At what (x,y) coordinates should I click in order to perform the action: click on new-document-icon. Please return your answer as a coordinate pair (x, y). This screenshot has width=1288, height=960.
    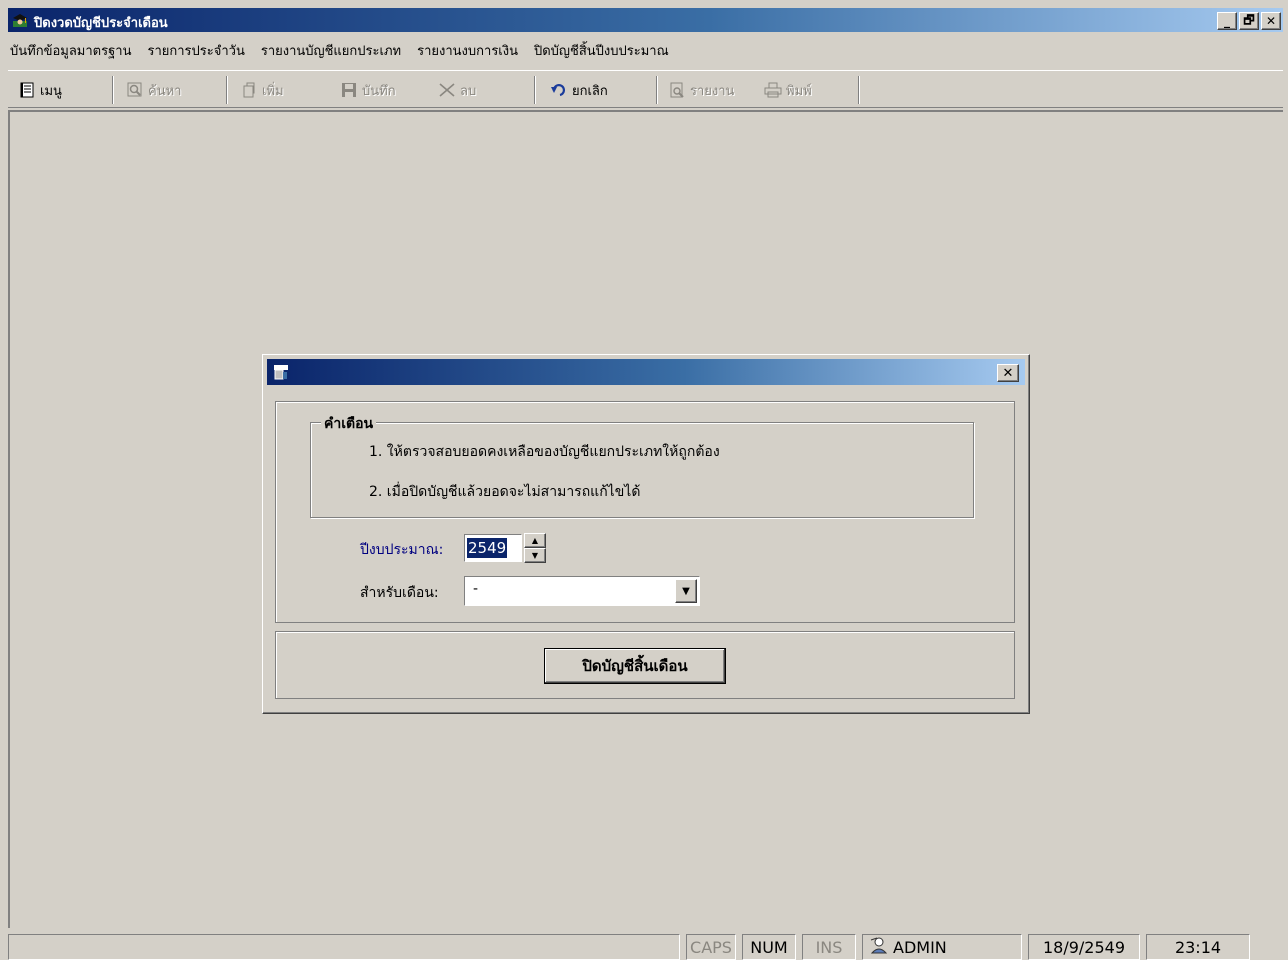
    Looking at the image, I should click on (249, 90).